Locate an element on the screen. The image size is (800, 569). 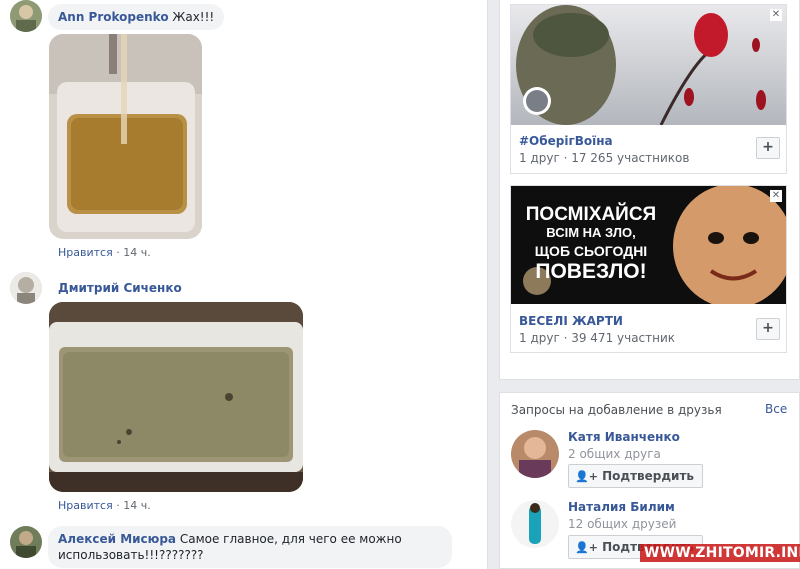
request-name: Наталия Билим is located at coordinates (621, 507).